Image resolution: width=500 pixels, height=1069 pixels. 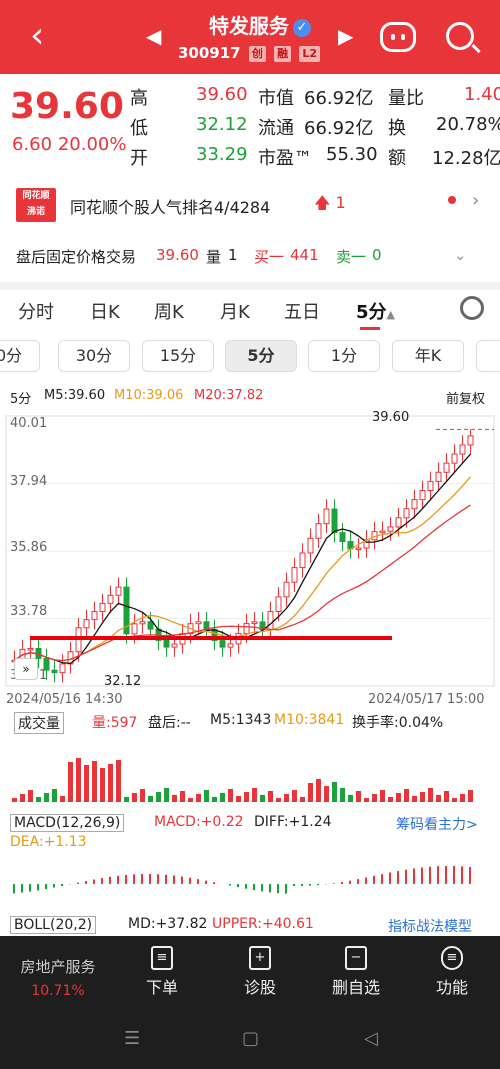 What do you see at coordinates (229, 395) in the screenshot?
I see `legend-m20: M20:37.82` at bounding box center [229, 395].